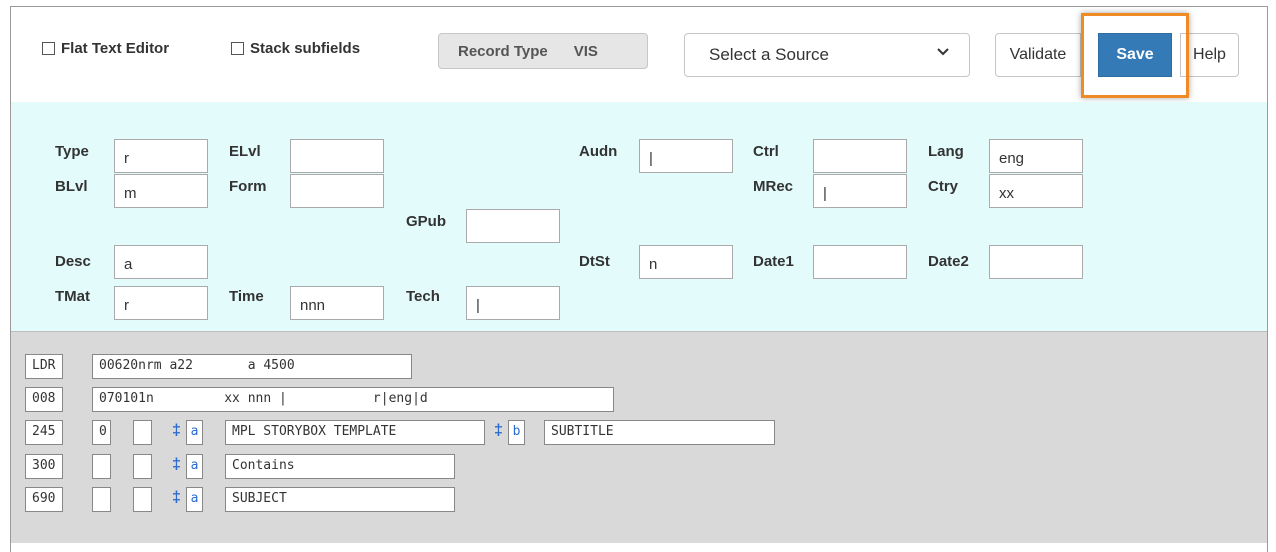 Image resolution: width=1276 pixels, height=552 pixels. Describe the element at coordinates (943, 186) in the screenshot. I see `ctry-label: Ctry` at that location.